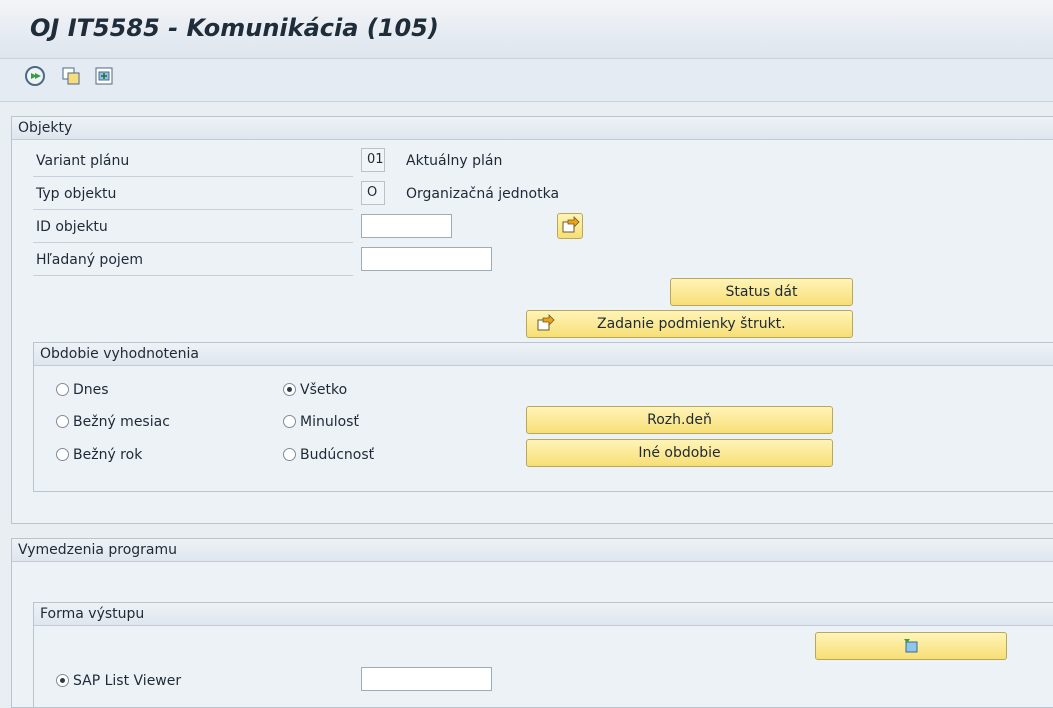  What do you see at coordinates (526, 29) in the screenshot?
I see `title-bar: OJ IT5585 - Komunikácia (105)` at bounding box center [526, 29].